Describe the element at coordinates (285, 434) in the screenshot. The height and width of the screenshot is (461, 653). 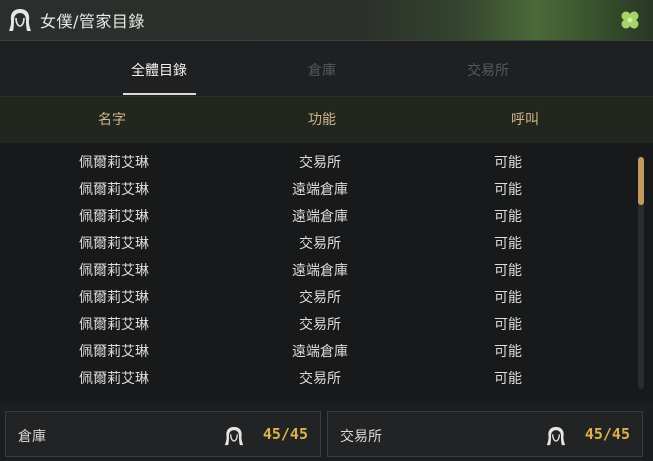
I see `warehouse-count: 45/45` at that location.